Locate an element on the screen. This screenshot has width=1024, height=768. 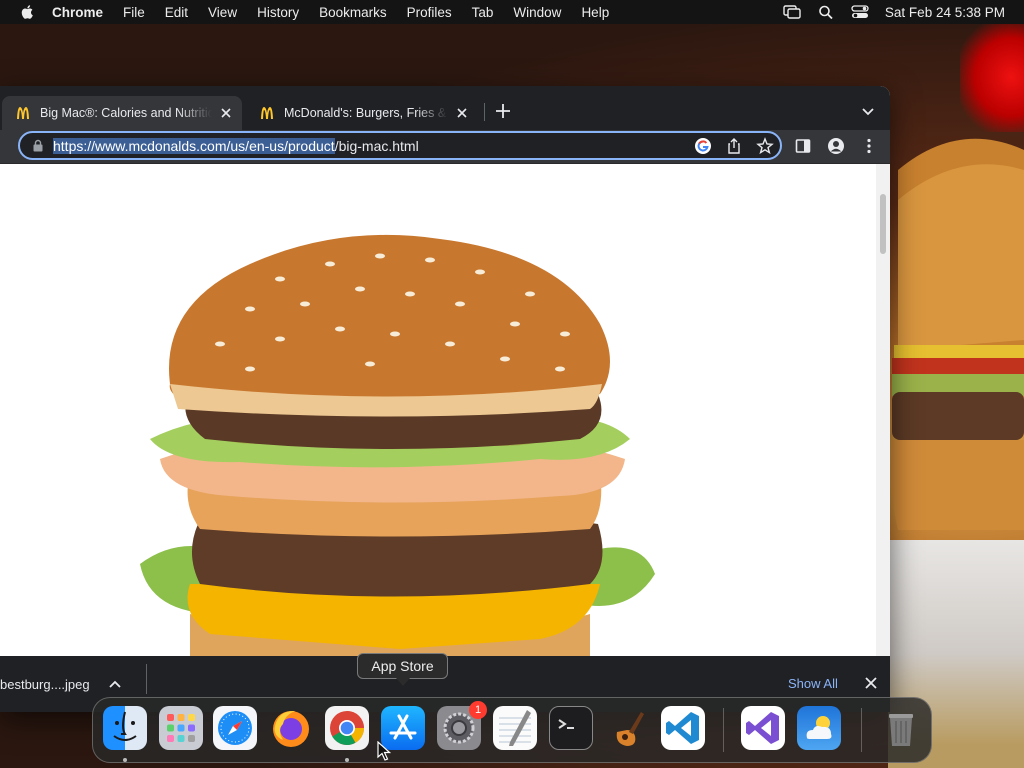
launchpad-icon is located at coordinates (181, 728).